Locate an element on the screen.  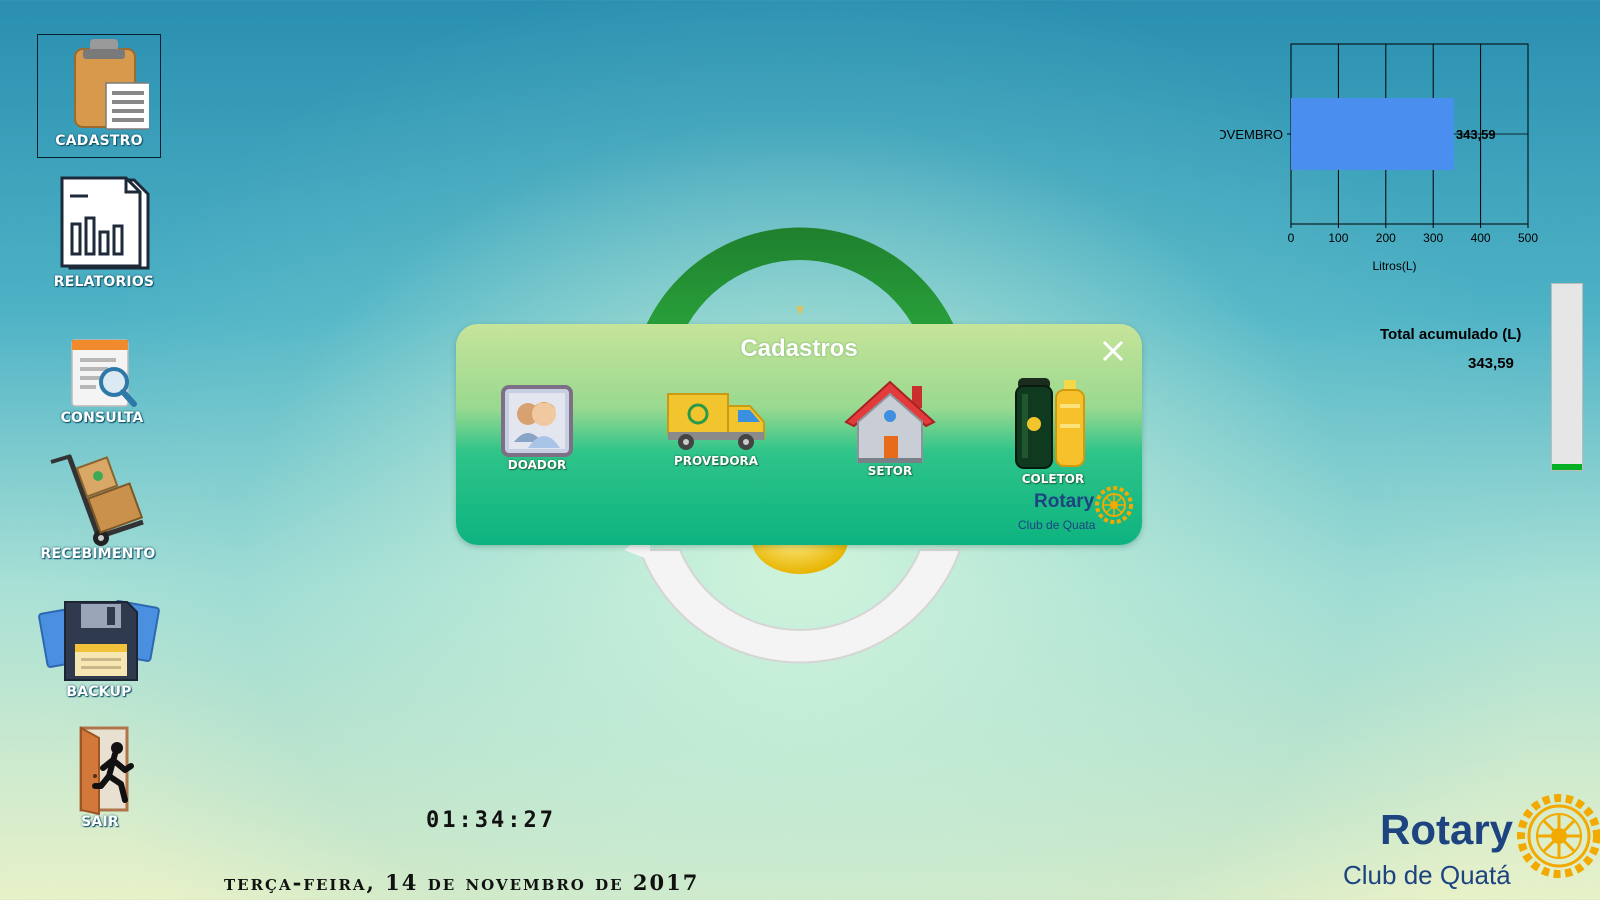
backup-icon-button: BACKUP is located at coordinates (99, 649).